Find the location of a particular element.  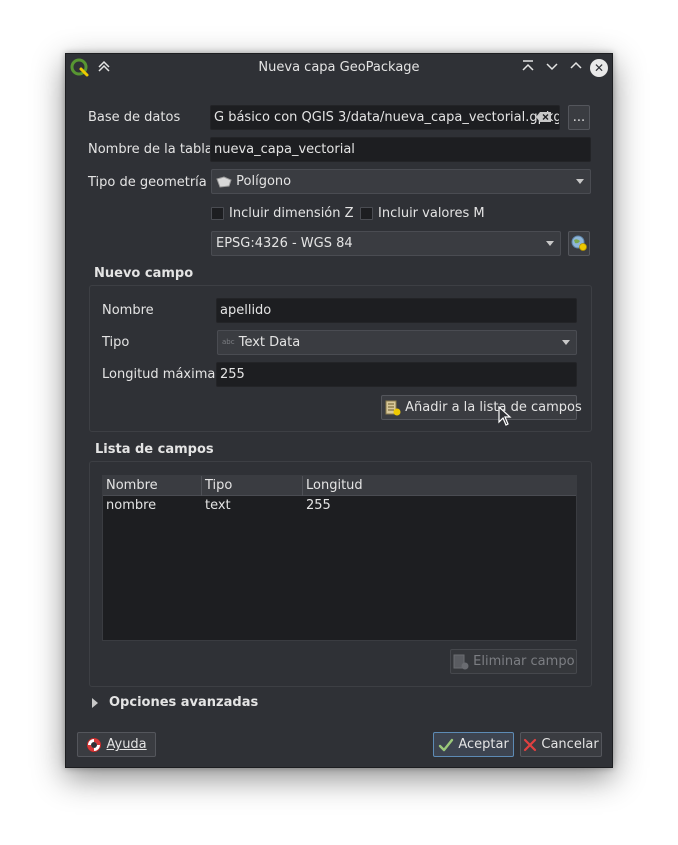

cancel-x-icon is located at coordinates (530, 744).